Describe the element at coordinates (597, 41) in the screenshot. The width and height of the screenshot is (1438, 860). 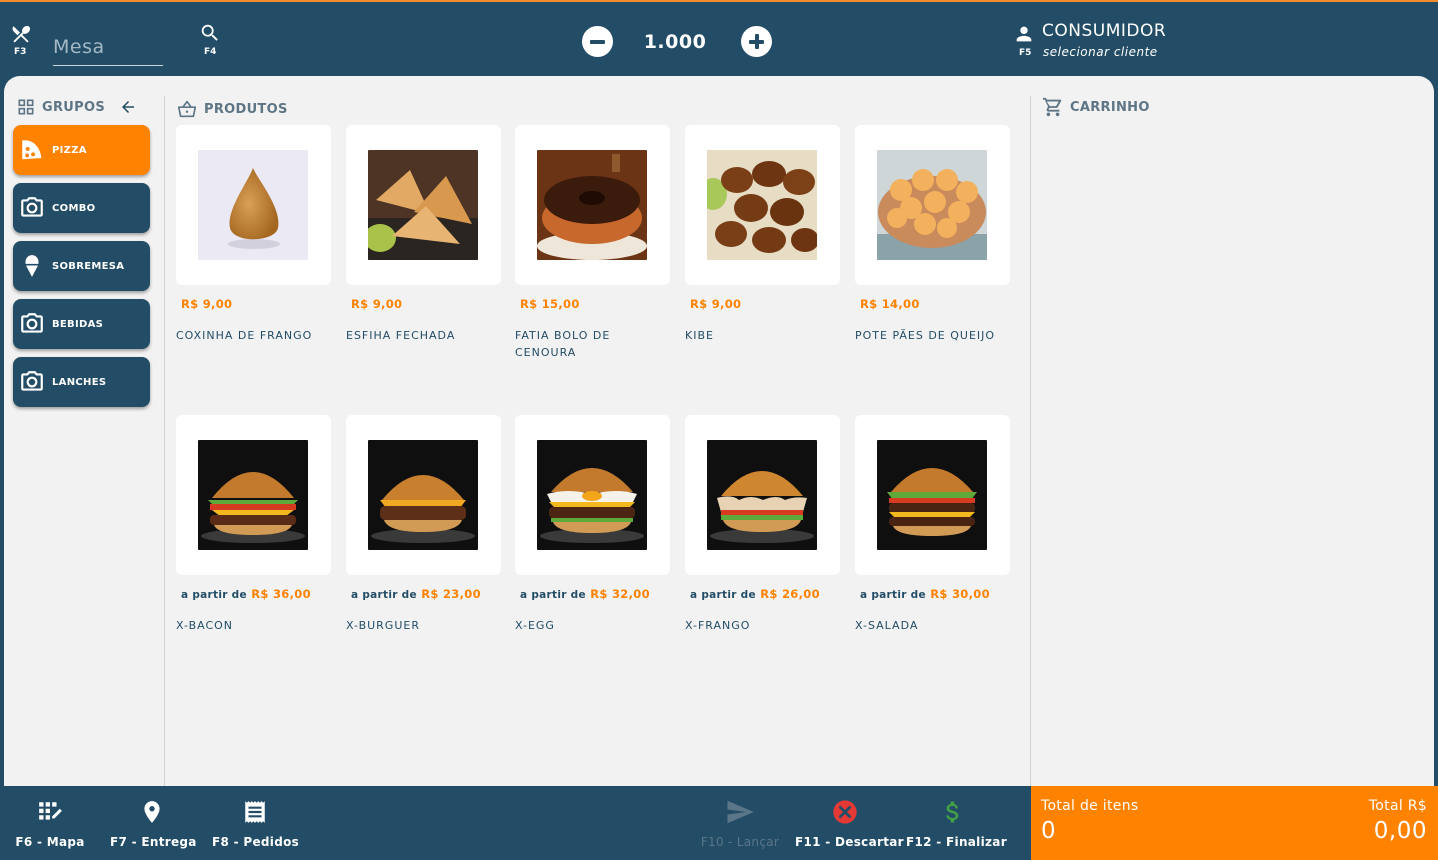
I see `decrease-quantity-button` at that location.